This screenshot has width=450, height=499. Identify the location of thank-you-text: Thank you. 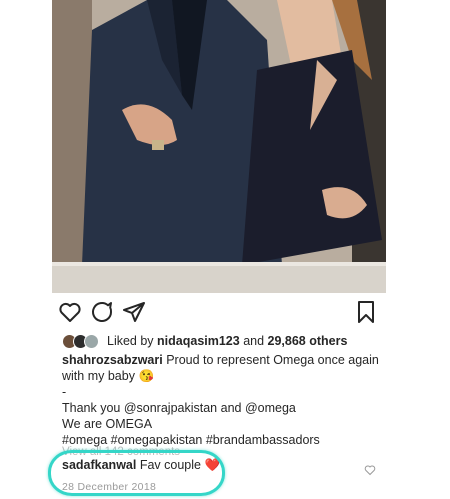
(93, 408).